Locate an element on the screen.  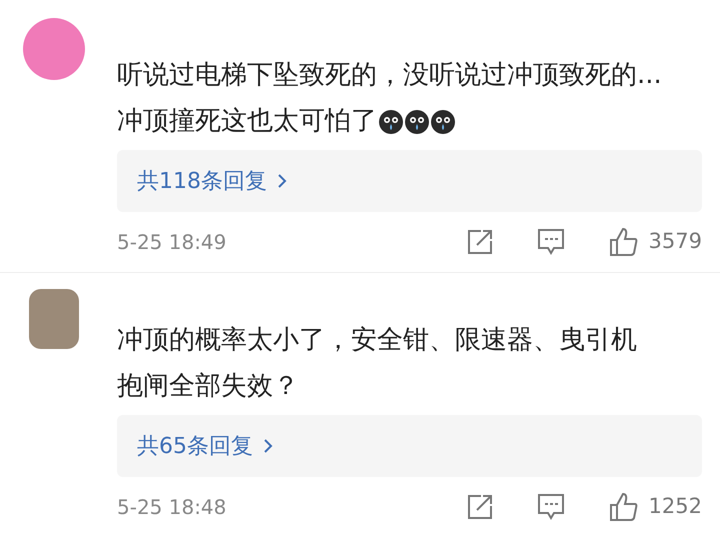
avatar-placeholder is located at coordinates (53, 319).